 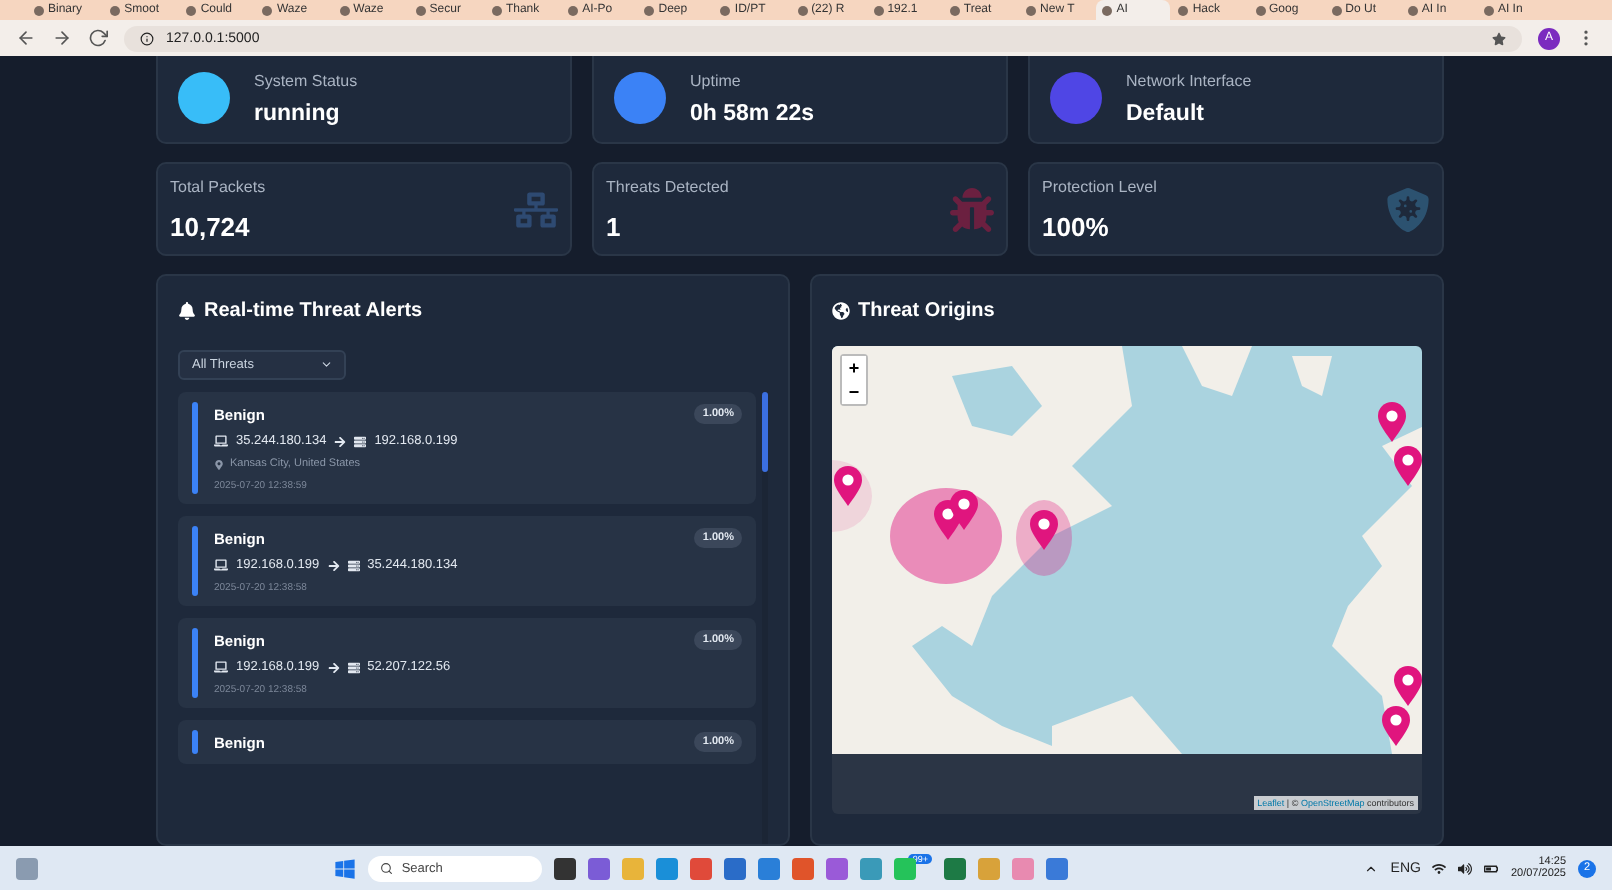 What do you see at coordinates (387, 868) in the screenshot?
I see `search-icon` at bounding box center [387, 868].